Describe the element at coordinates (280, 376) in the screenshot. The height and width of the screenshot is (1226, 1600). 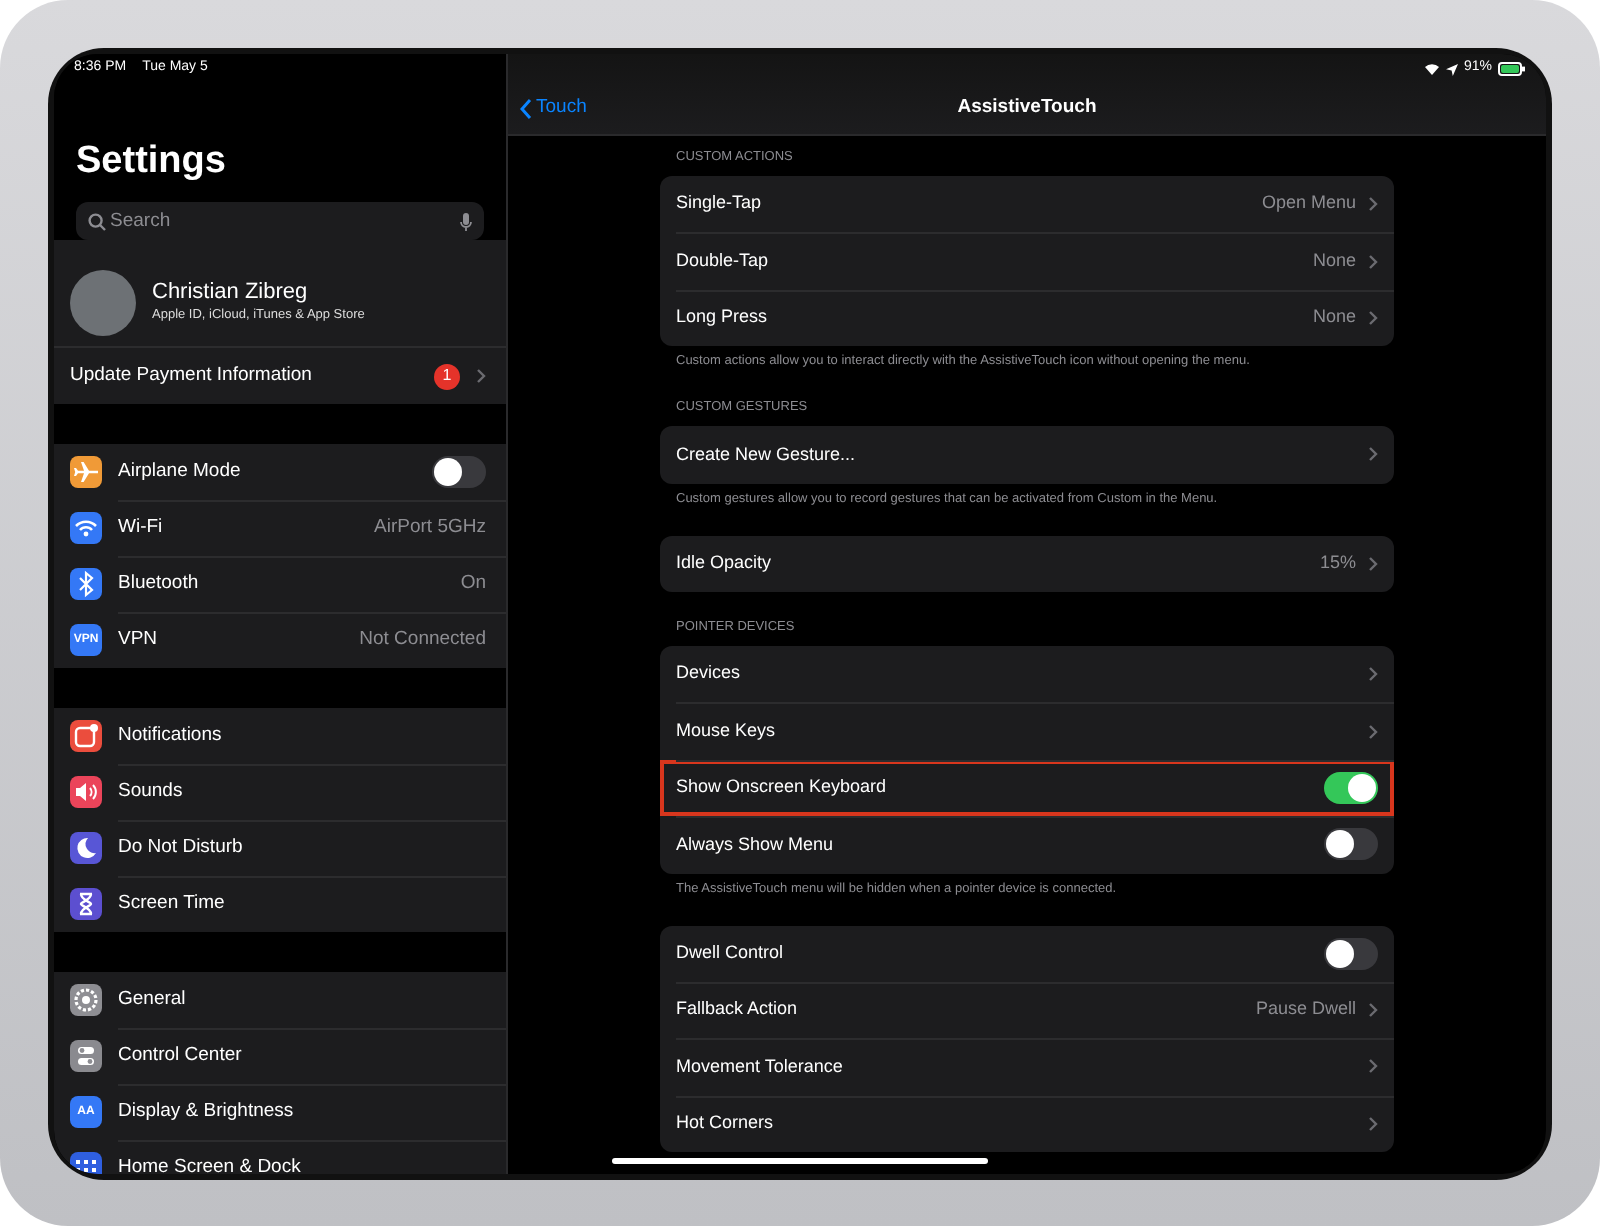
I see `update-payment-row: Update Payment Information 1` at that location.